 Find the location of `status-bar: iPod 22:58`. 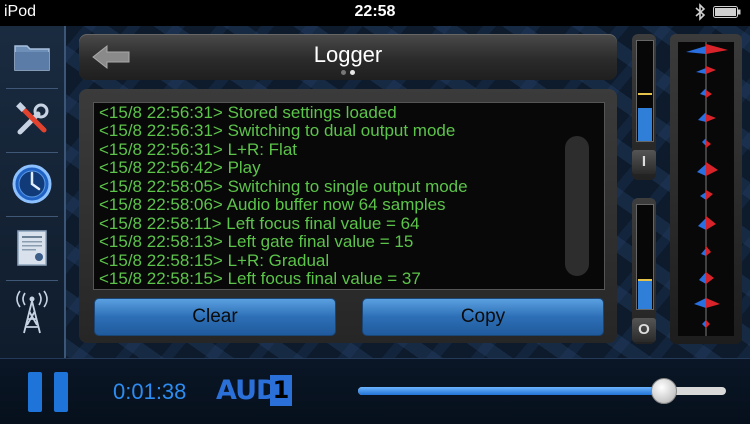

status-bar: iPod 22:58 is located at coordinates (375, 13).